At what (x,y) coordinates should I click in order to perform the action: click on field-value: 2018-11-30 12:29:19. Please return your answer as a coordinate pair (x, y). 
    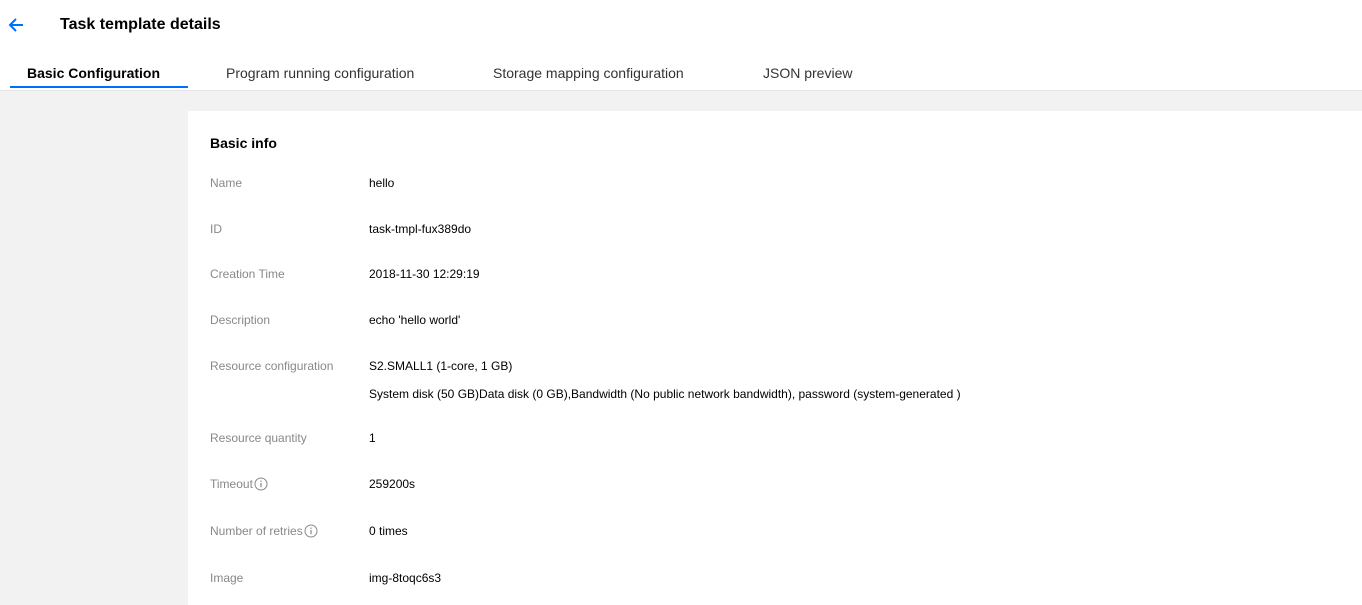
    Looking at the image, I should click on (424, 274).